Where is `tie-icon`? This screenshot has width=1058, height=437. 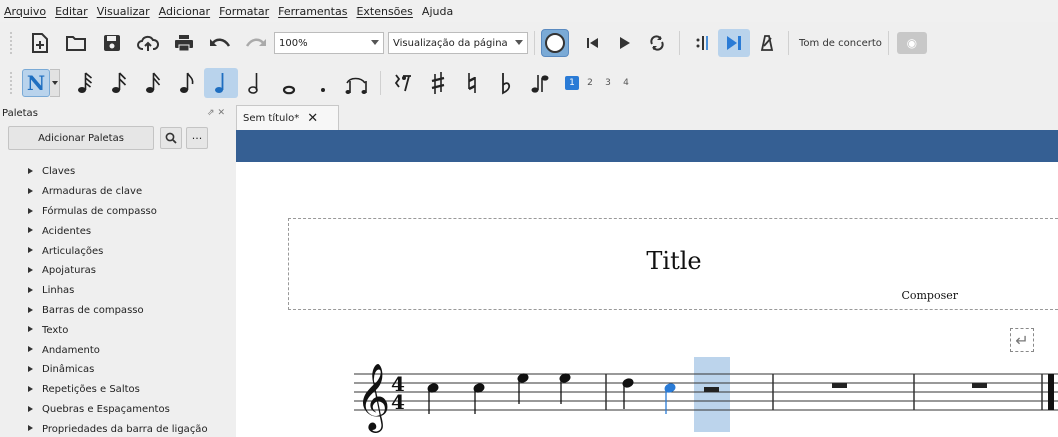 tie-icon is located at coordinates (357, 83).